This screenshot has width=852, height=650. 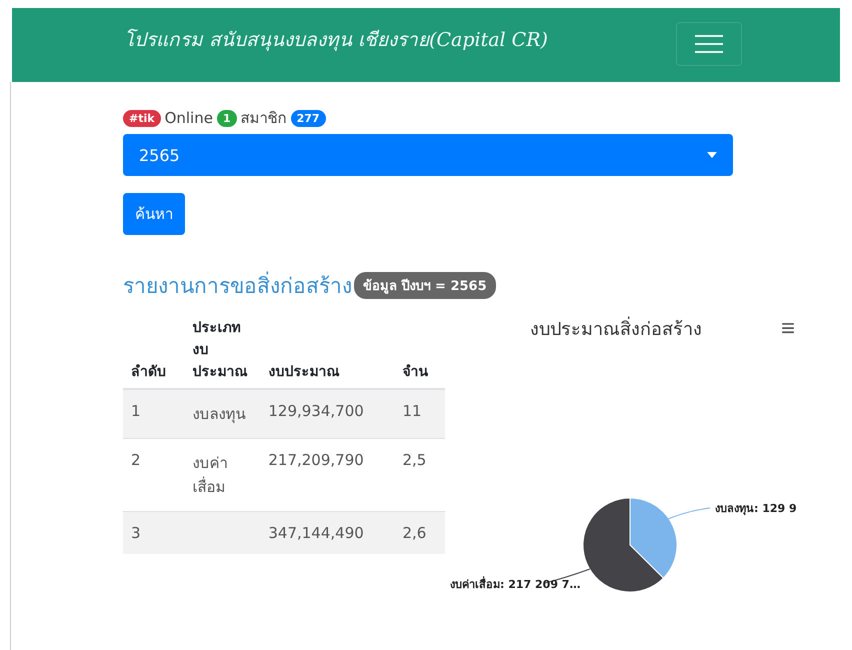 What do you see at coordinates (226, 118) in the screenshot?
I see `online-count: 1` at bounding box center [226, 118].